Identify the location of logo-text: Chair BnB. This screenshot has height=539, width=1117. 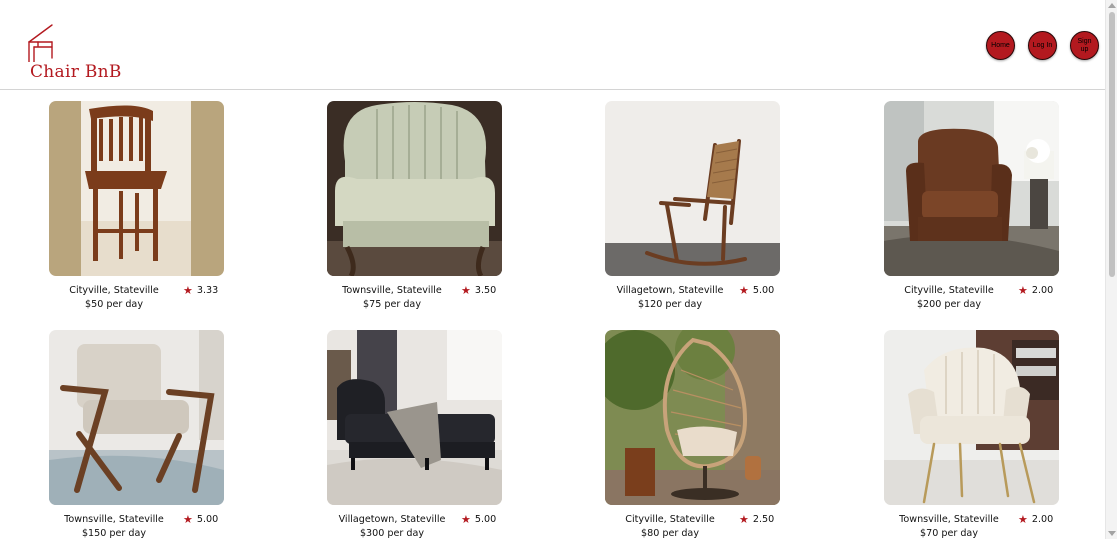
(76, 72).